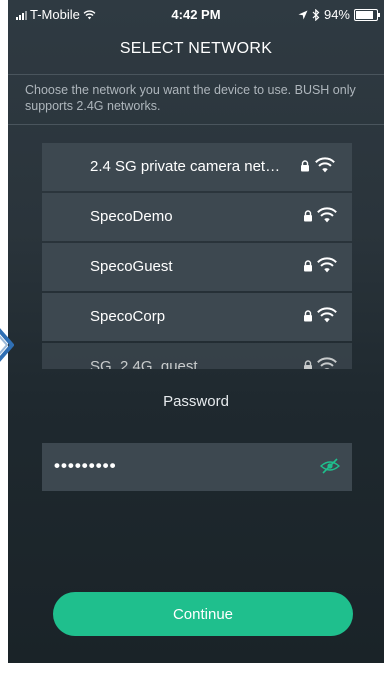 The height and width of the screenshot is (675, 386). Describe the element at coordinates (303, 14) in the screenshot. I see `location-icon` at that location.